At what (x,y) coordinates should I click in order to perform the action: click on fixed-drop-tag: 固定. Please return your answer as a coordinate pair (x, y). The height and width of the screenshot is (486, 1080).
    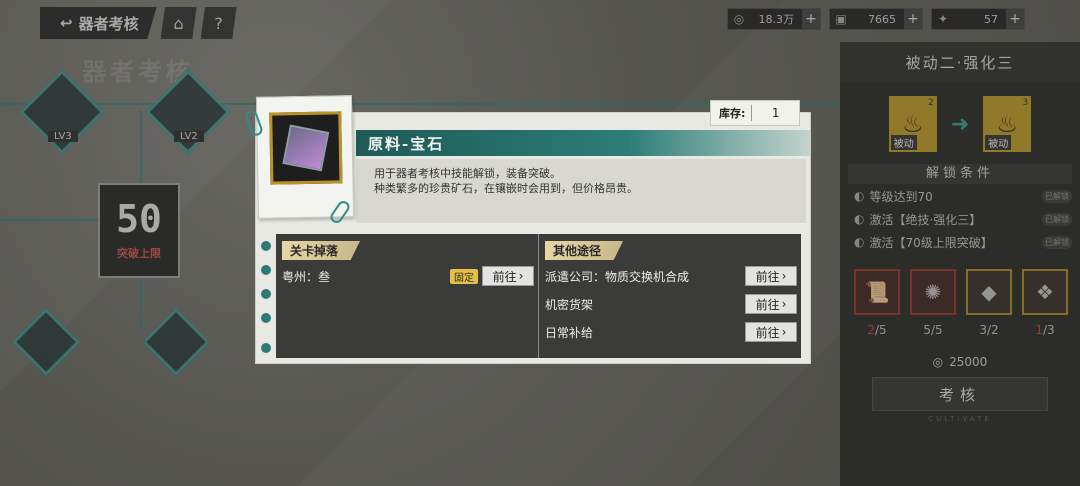
    Looking at the image, I should click on (464, 276).